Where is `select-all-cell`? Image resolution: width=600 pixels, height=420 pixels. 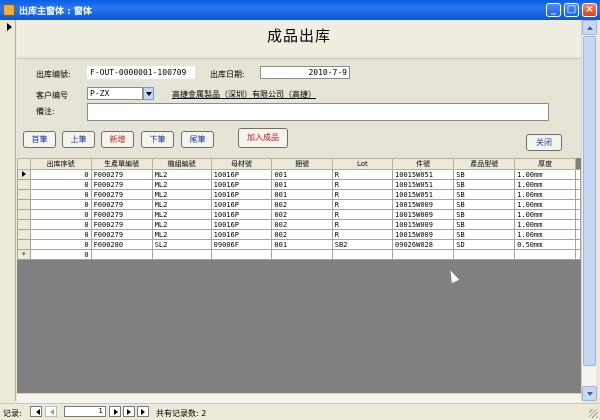
select-all-cell is located at coordinates (24, 164).